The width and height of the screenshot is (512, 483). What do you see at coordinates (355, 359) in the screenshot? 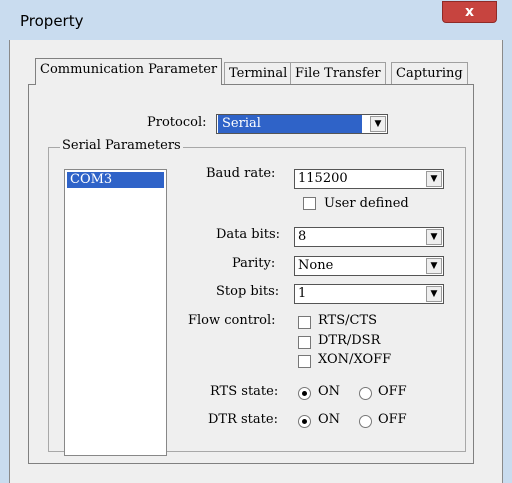
I see `xon-xoff-label: XON/XOFF` at bounding box center [355, 359].